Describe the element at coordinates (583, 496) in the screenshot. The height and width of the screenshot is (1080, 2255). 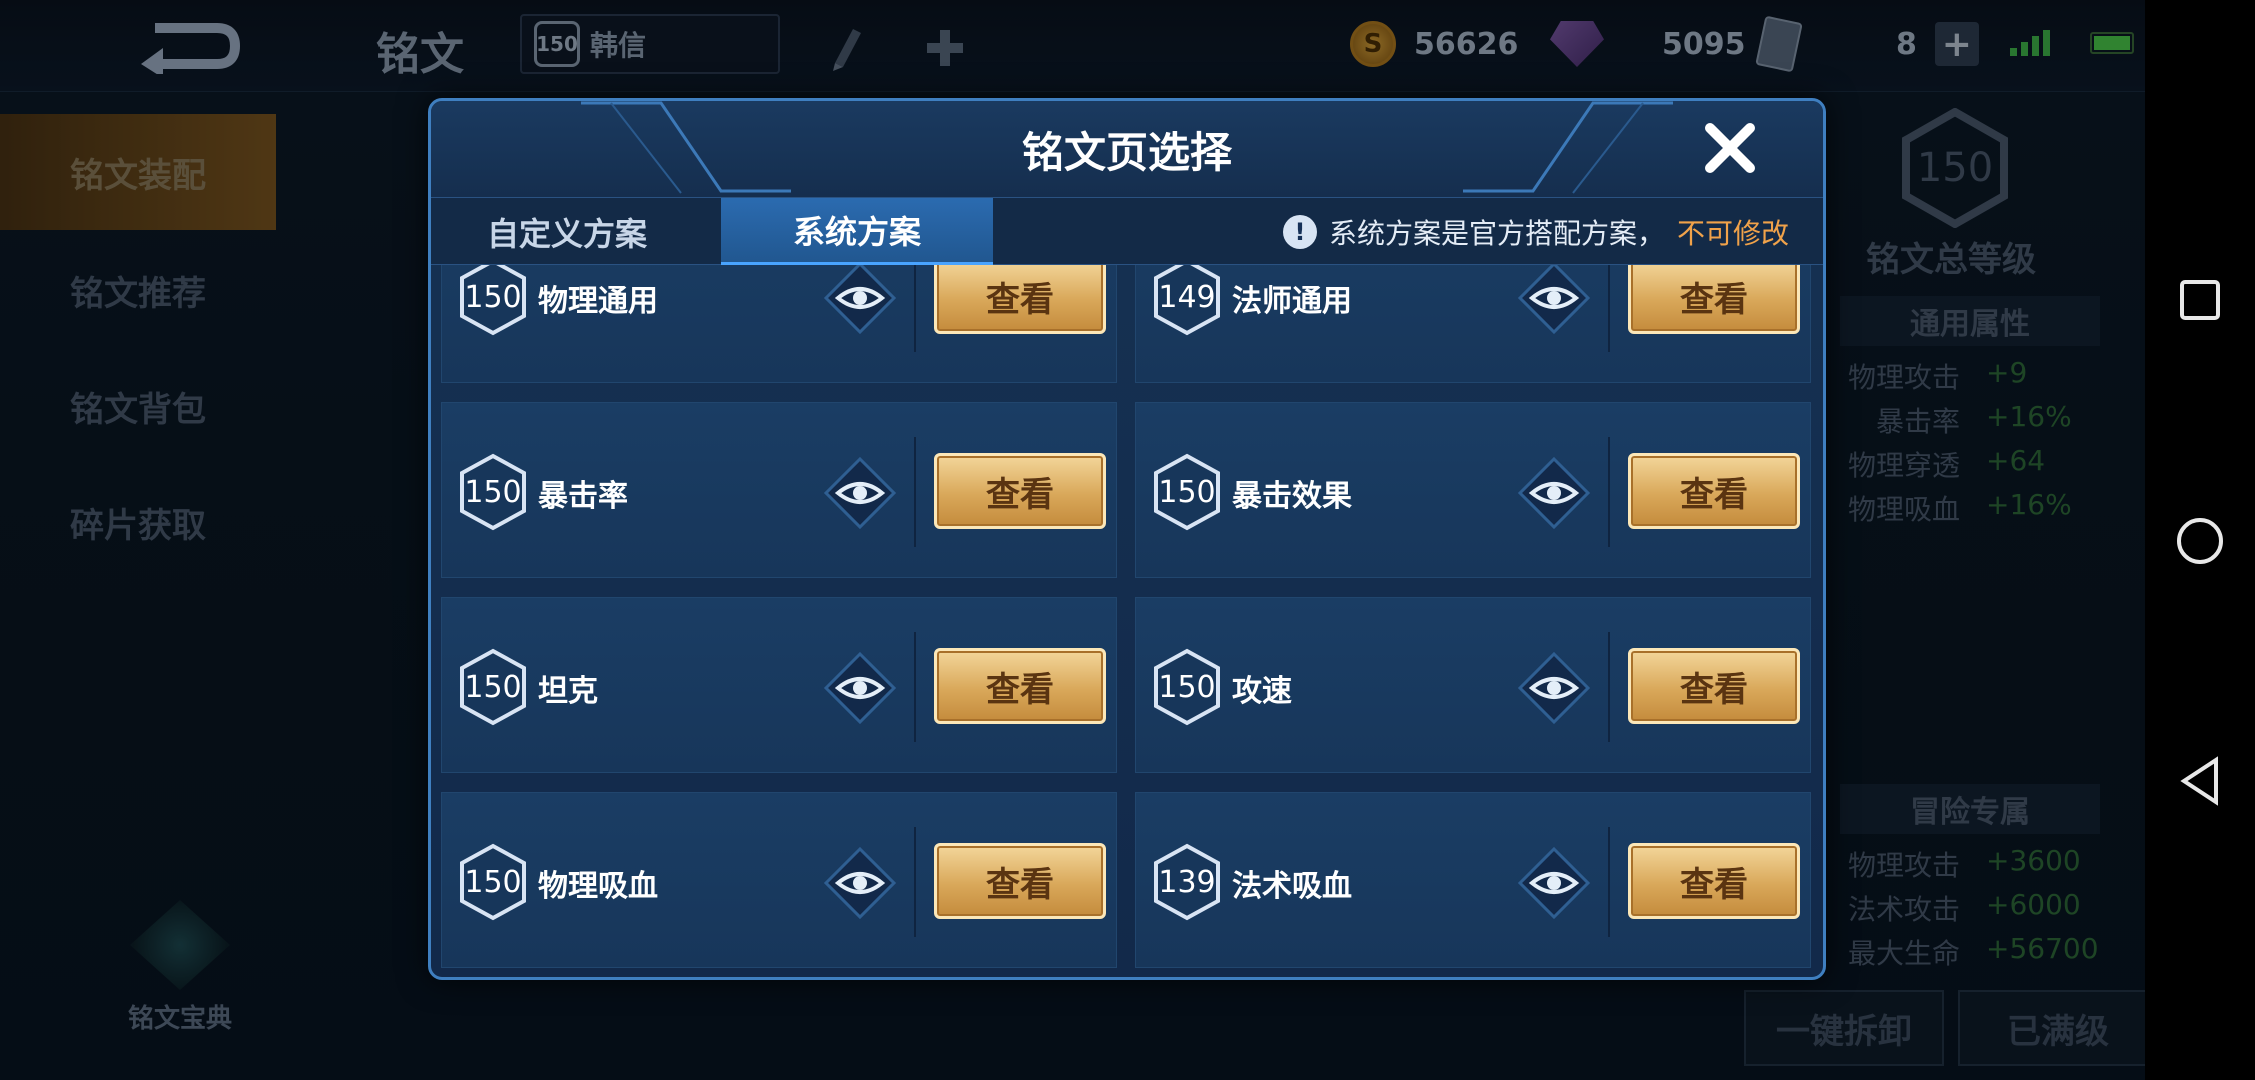
I see `page-name: 暴击率` at that location.